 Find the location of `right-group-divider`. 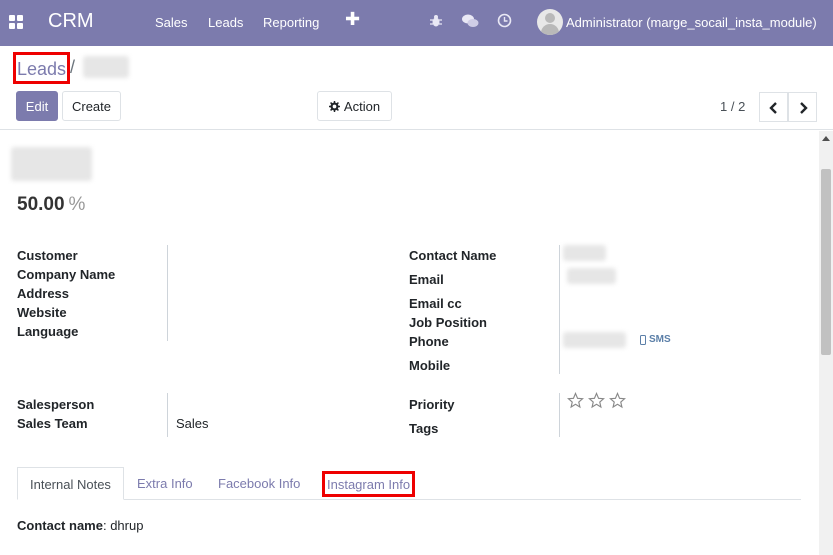

right-group-divider is located at coordinates (559, 309).